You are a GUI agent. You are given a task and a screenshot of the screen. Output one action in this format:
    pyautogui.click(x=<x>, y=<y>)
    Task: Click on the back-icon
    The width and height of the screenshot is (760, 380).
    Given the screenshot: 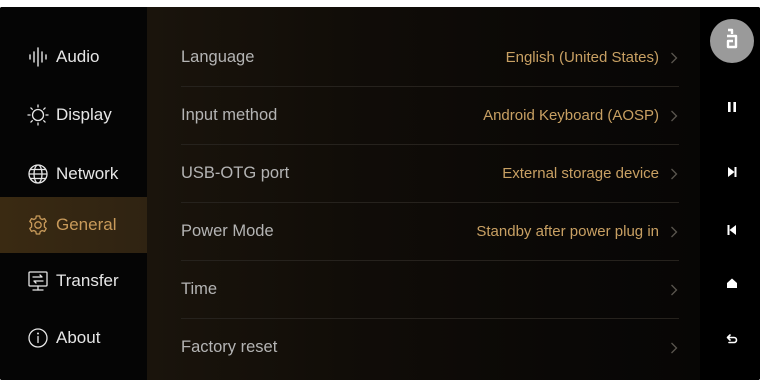 What is the action you would take?
    pyautogui.click(x=732, y=341)
    